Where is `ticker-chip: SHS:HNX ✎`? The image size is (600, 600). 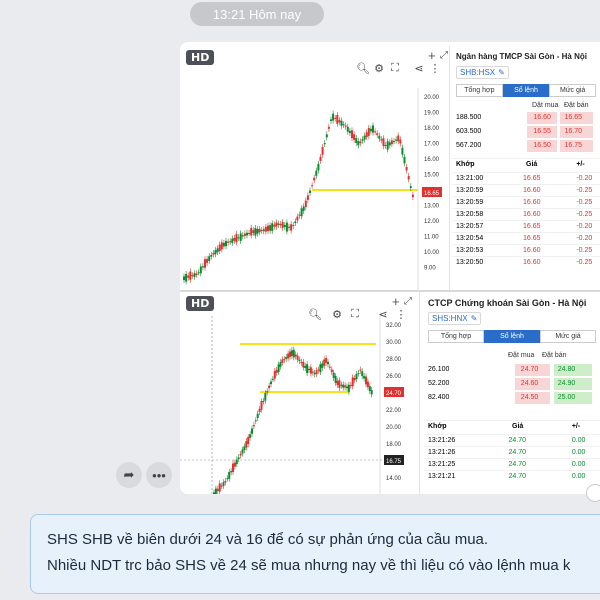
ticker-chip: SHS:HNX ✎ is located at coordinates (455, 318).